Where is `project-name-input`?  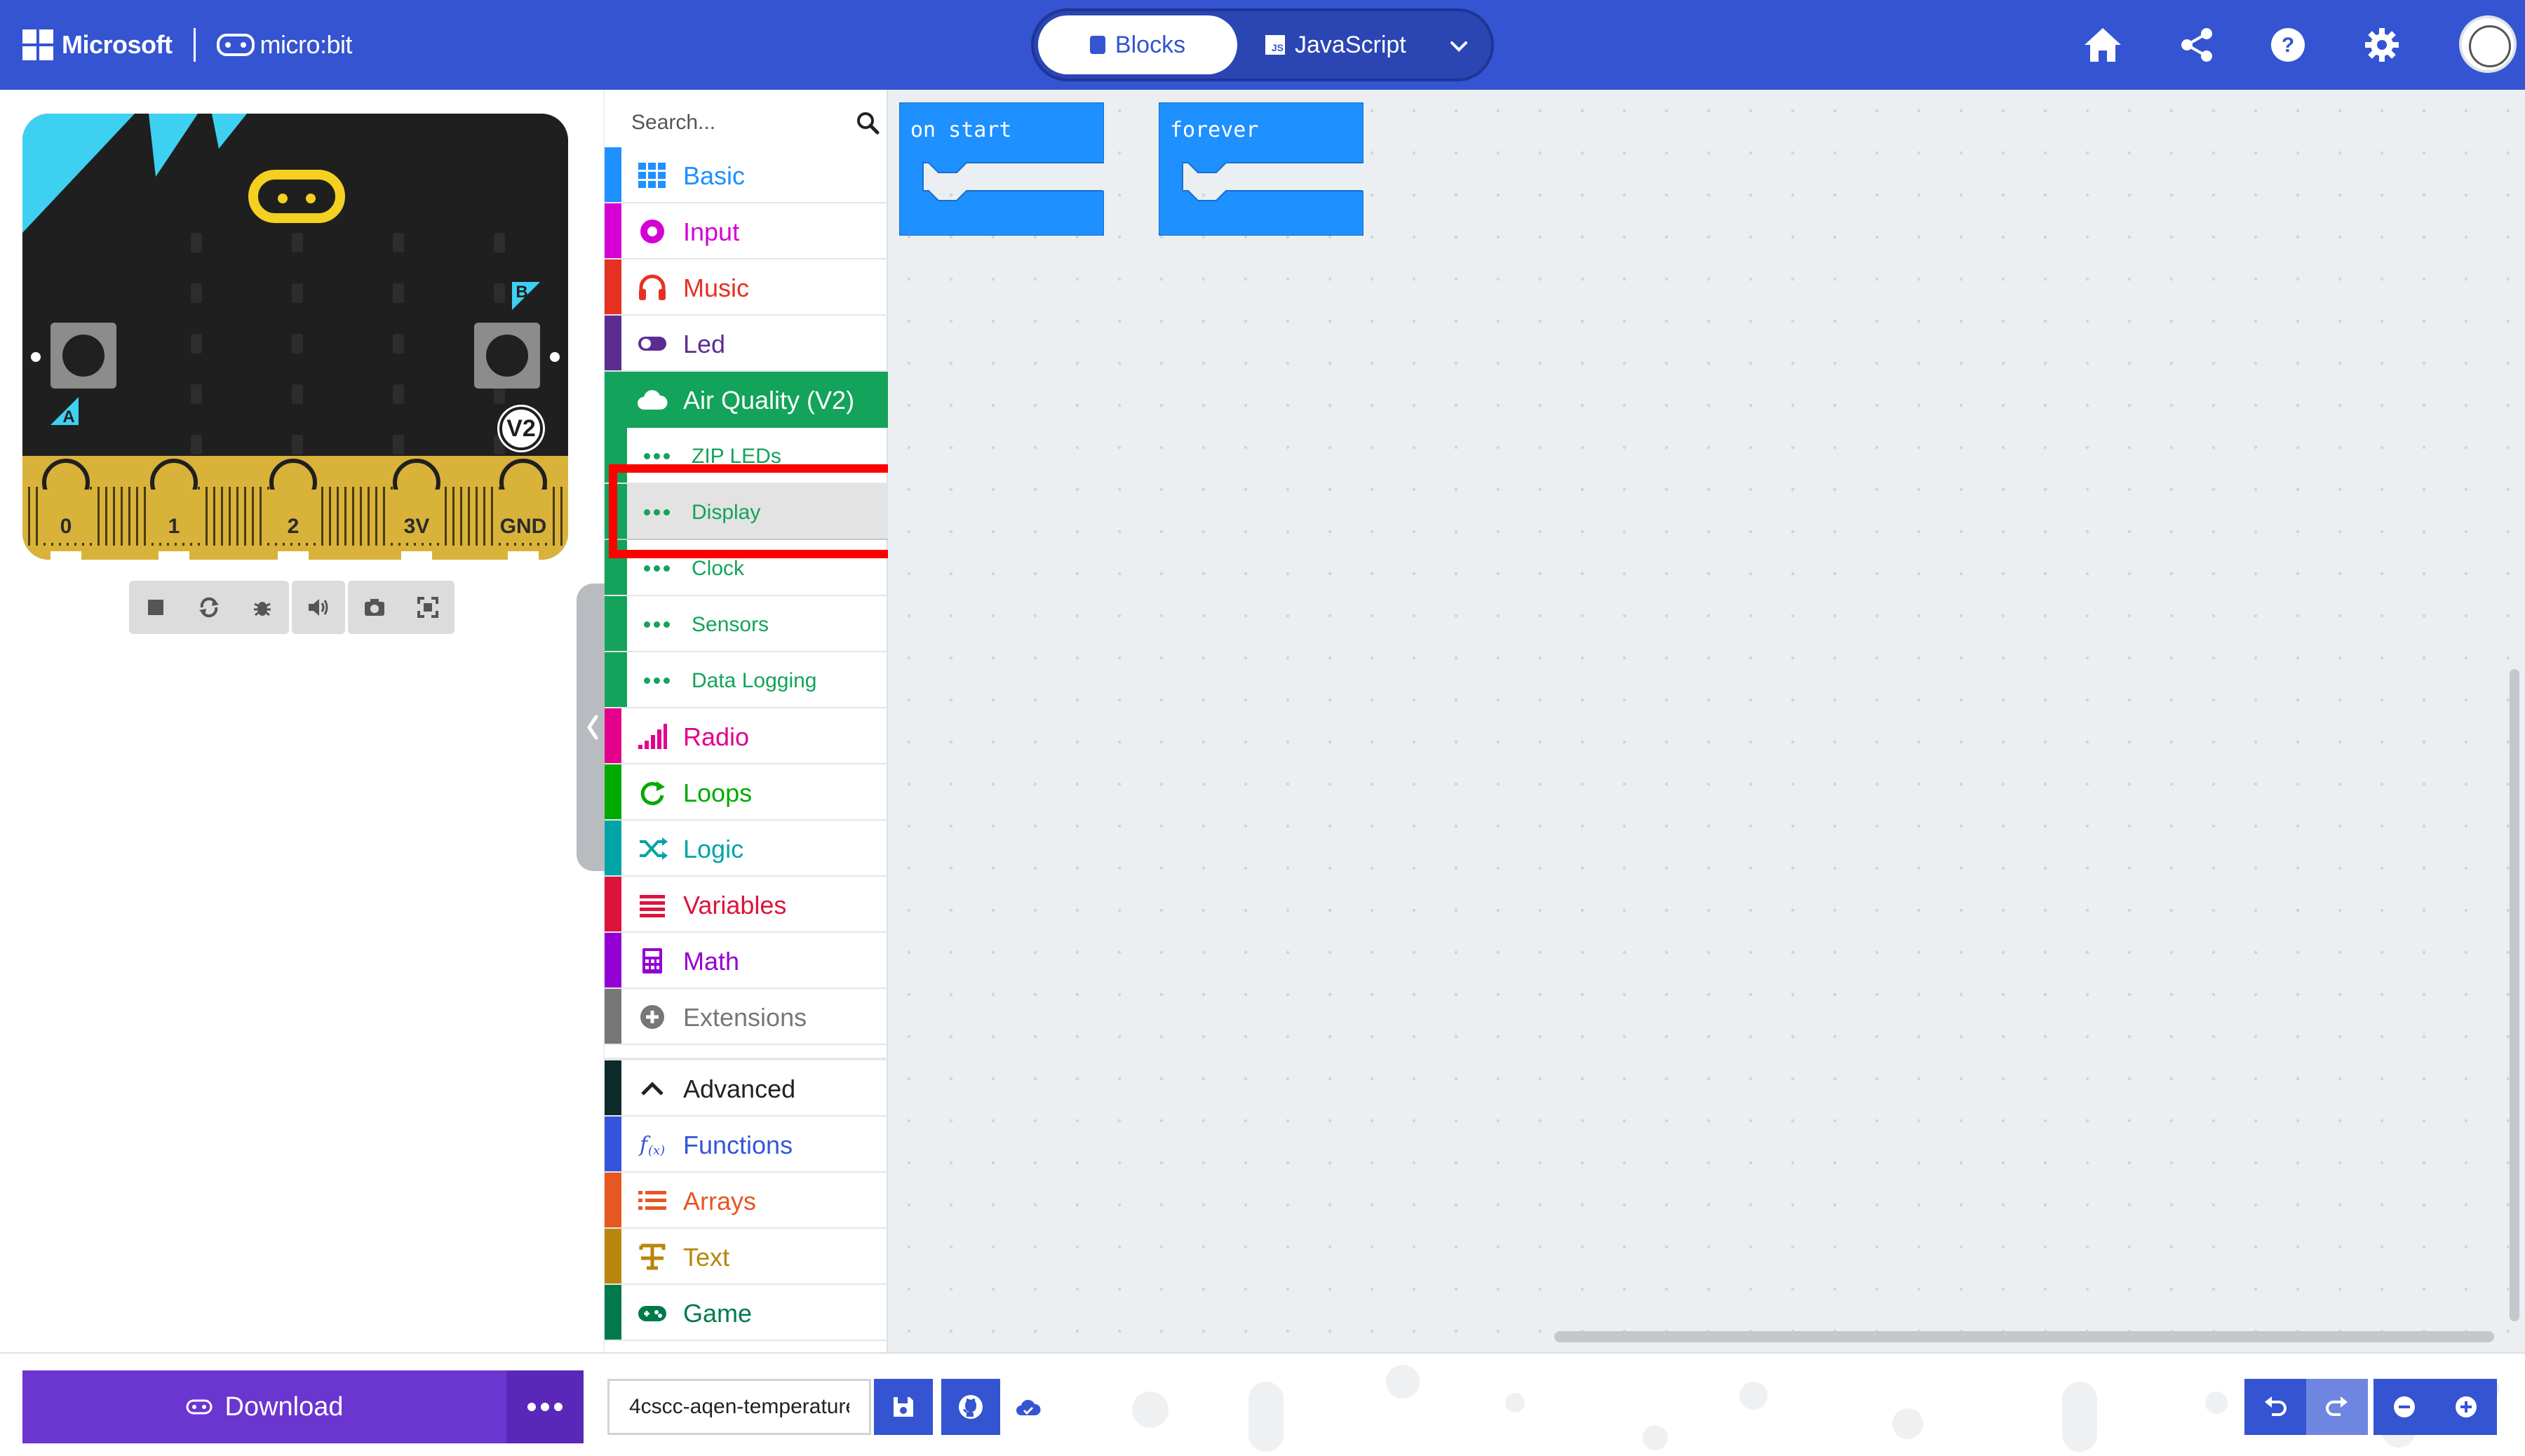 project-name-input is located at coordinates (739, 1407).